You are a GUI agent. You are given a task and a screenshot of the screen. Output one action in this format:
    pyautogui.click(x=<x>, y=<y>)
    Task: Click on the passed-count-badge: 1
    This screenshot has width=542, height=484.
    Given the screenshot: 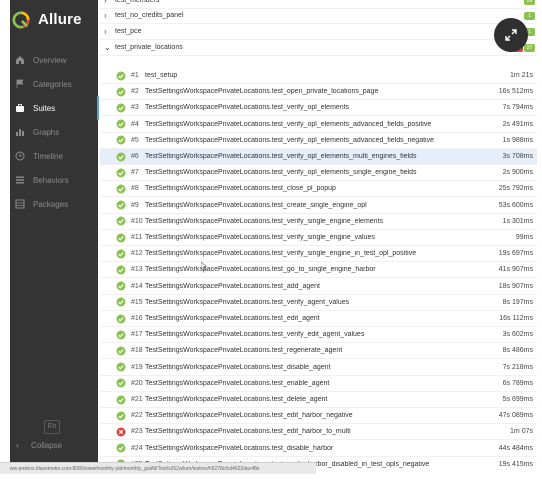 What is the action you would take?
    pyautogui.click(x=529, y=15)
    